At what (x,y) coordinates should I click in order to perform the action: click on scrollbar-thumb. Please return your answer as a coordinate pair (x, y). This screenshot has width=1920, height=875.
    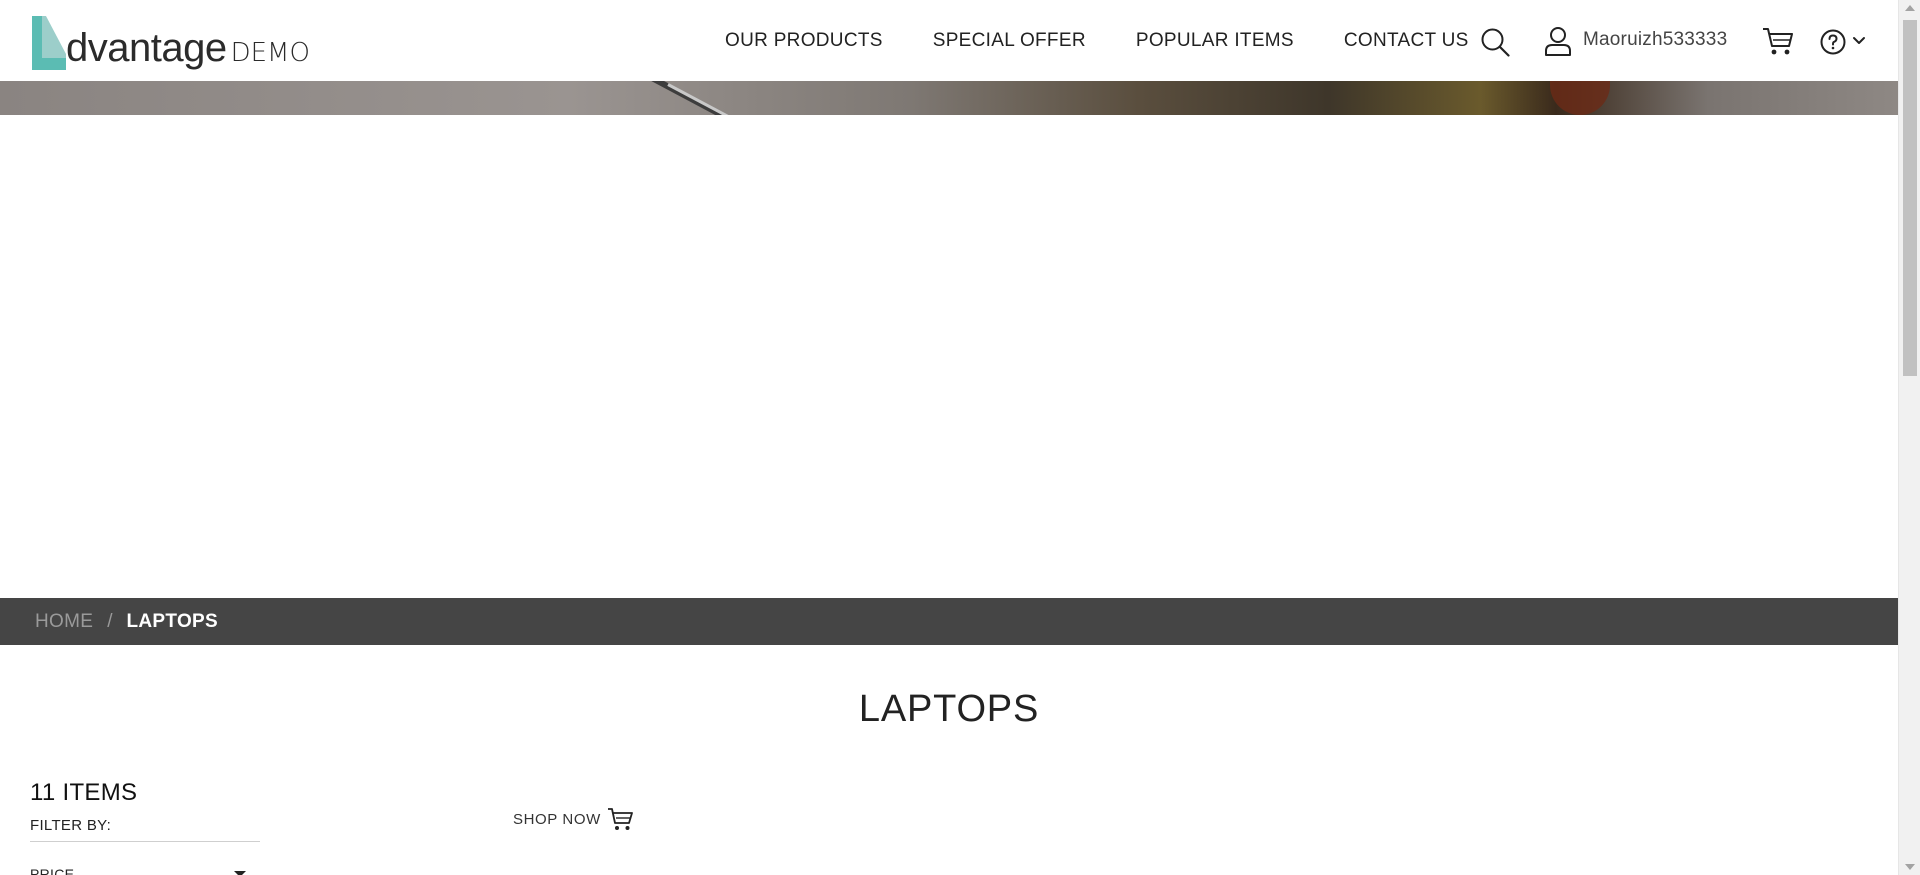
    Looking at the image, I should click on (1910, 198).